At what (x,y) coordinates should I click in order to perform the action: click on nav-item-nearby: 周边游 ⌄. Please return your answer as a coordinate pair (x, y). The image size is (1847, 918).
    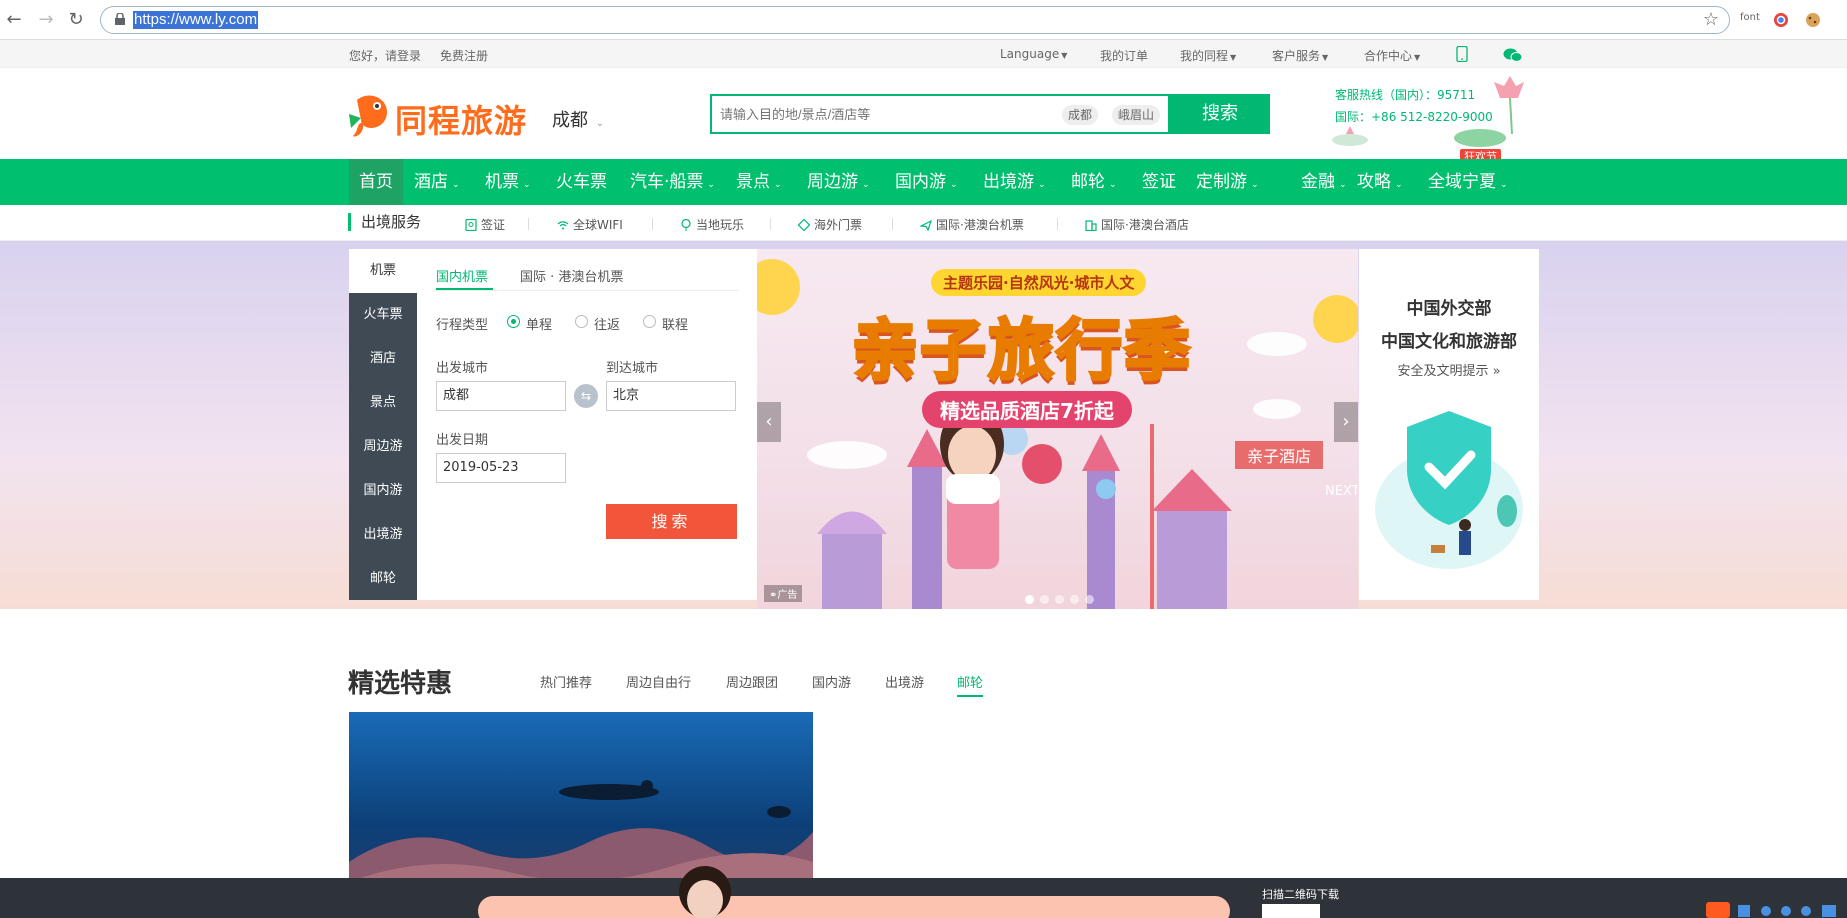
    Looking at the image, I should click on (838, 182).